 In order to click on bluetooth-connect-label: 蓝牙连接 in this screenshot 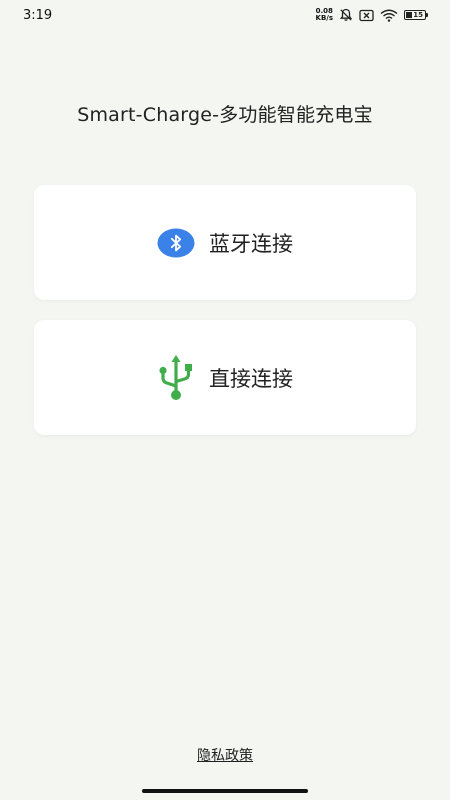, I will do `click(251, 243)`.